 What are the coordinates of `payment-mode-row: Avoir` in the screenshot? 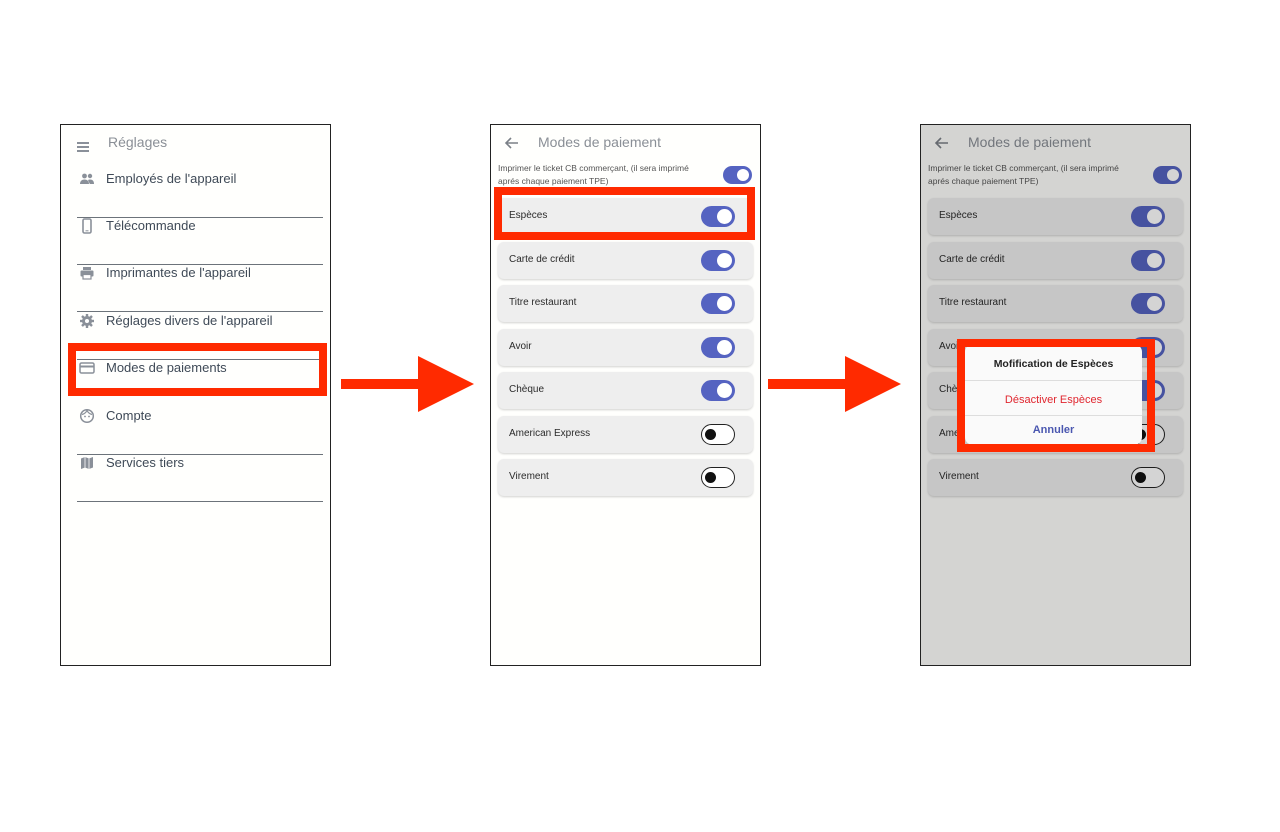 It's located at (625, 347).